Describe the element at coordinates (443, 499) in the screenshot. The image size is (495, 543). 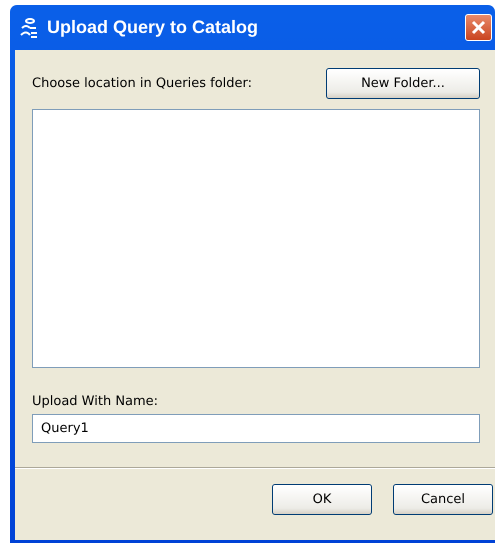
I see `cancel-button: Cancel` at that location.